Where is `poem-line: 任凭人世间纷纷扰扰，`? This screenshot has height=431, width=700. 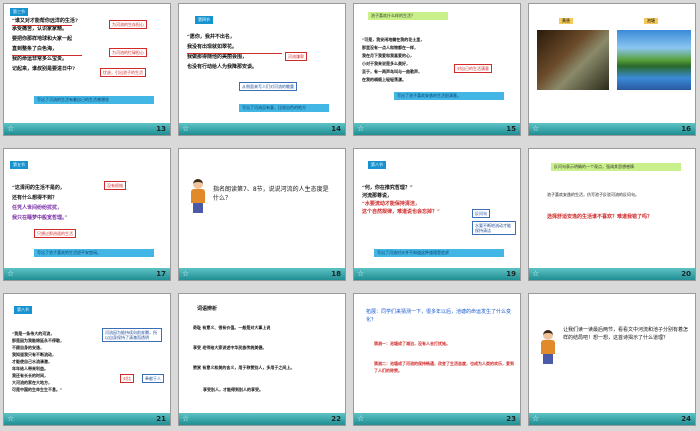
poem-line: 任凭人世间纷纷扰扰， is located at coordinates (37, 208).